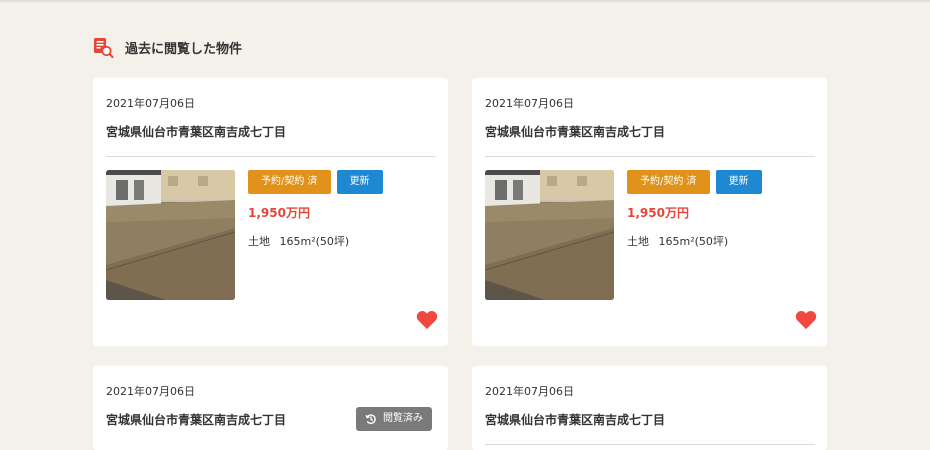 The width and height of the screenshot is (930, 450). What do you see at coordinates (184, 49) in the screenshot?
I see `section-title: 過去に閲覧した物件` at bounding box center [184, 49].